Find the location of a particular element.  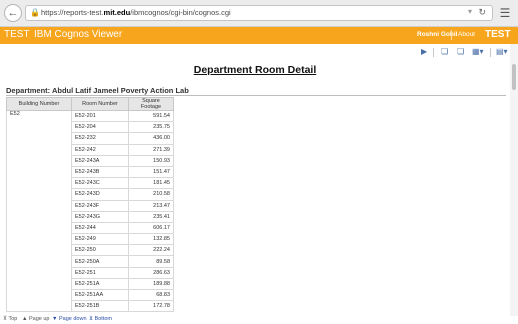

building-number-cell: E52 is located at coordinates (39, 211).